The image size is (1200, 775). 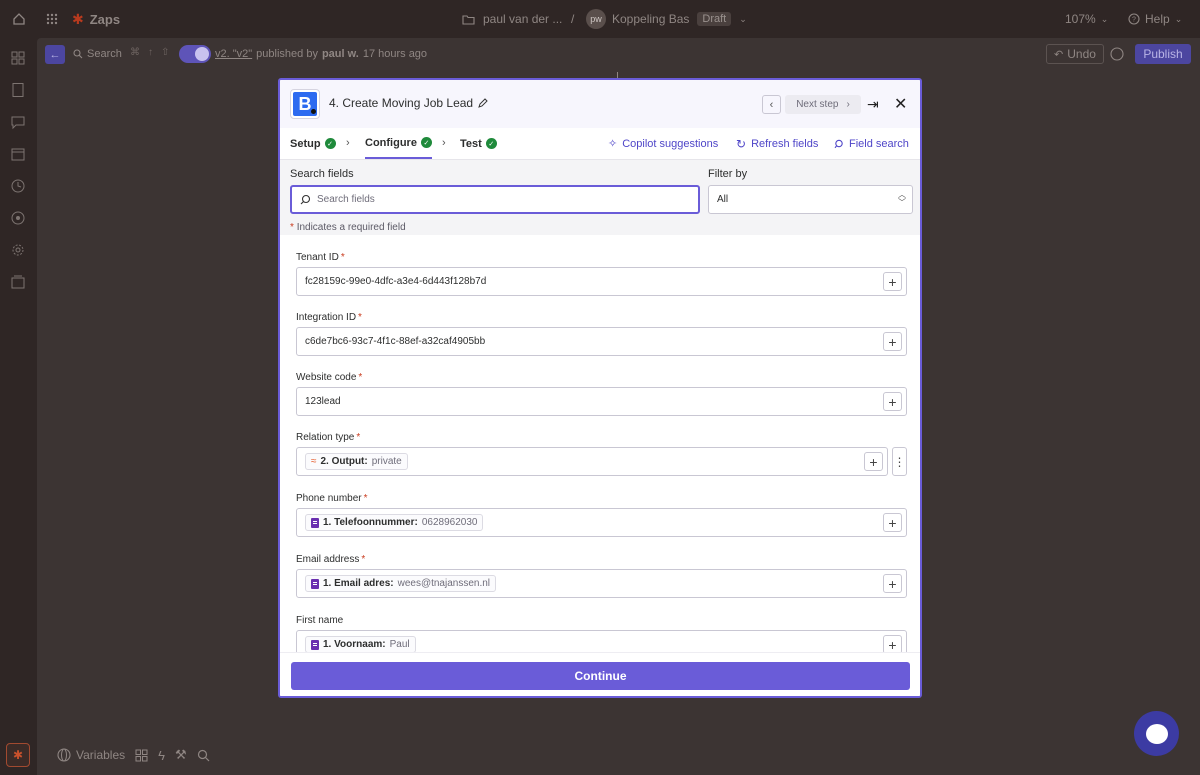 I want to click on help-icon: ?, so click(x=1134, y=19).